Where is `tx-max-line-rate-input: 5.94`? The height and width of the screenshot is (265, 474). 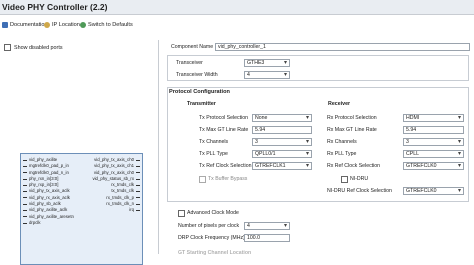 tx-max-line-rate-input: 5.94 is located at coordinates (282, 130).